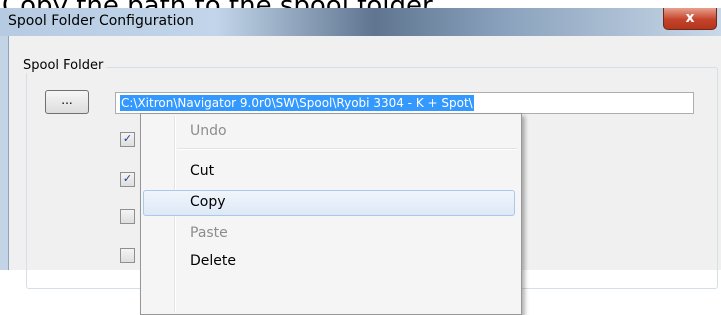 The height and width of the screenshot is (315, 721). I want to click on window-frame-left, so click(4, 153).